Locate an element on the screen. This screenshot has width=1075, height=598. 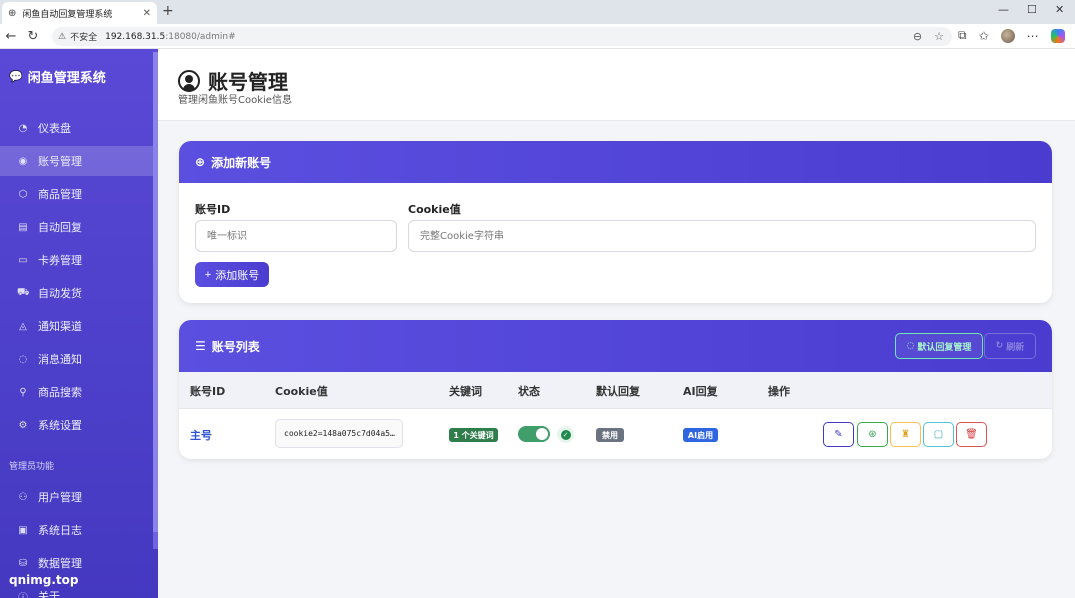
account-id-input is located at coordinates (296, 236).